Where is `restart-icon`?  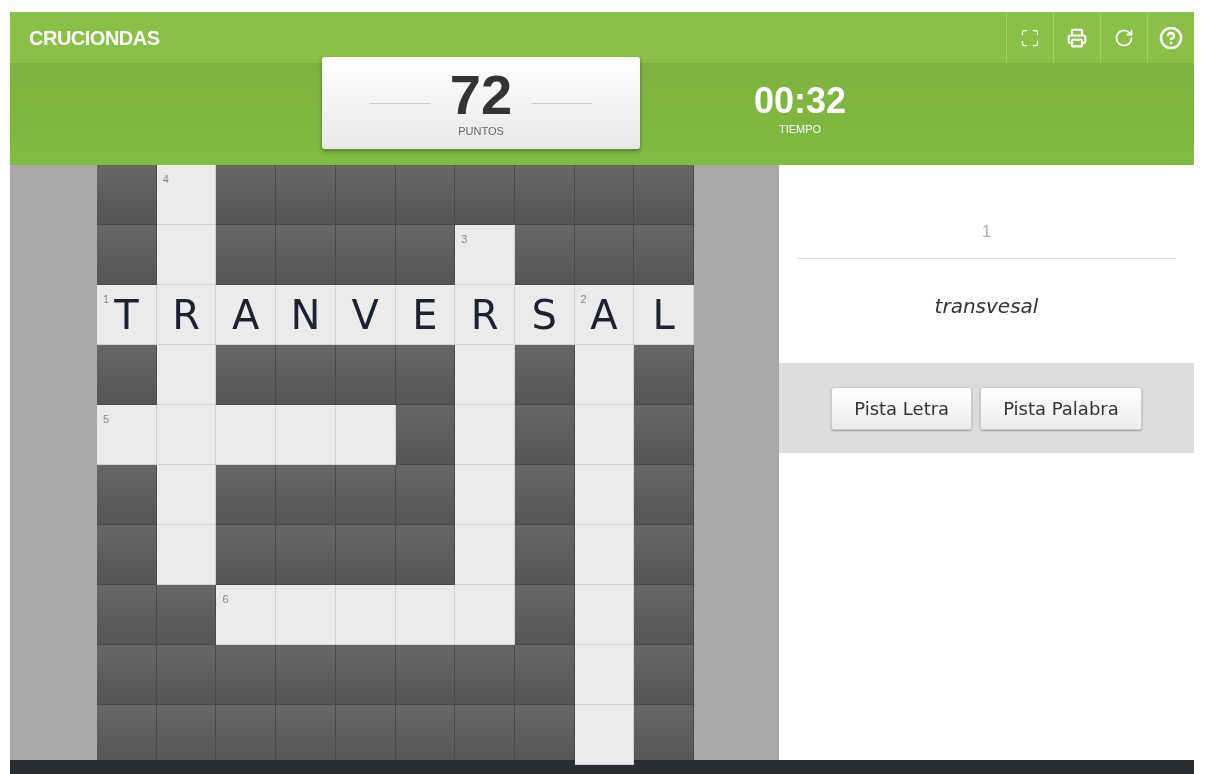
restart-icon is located at coordinates (1124, 37).